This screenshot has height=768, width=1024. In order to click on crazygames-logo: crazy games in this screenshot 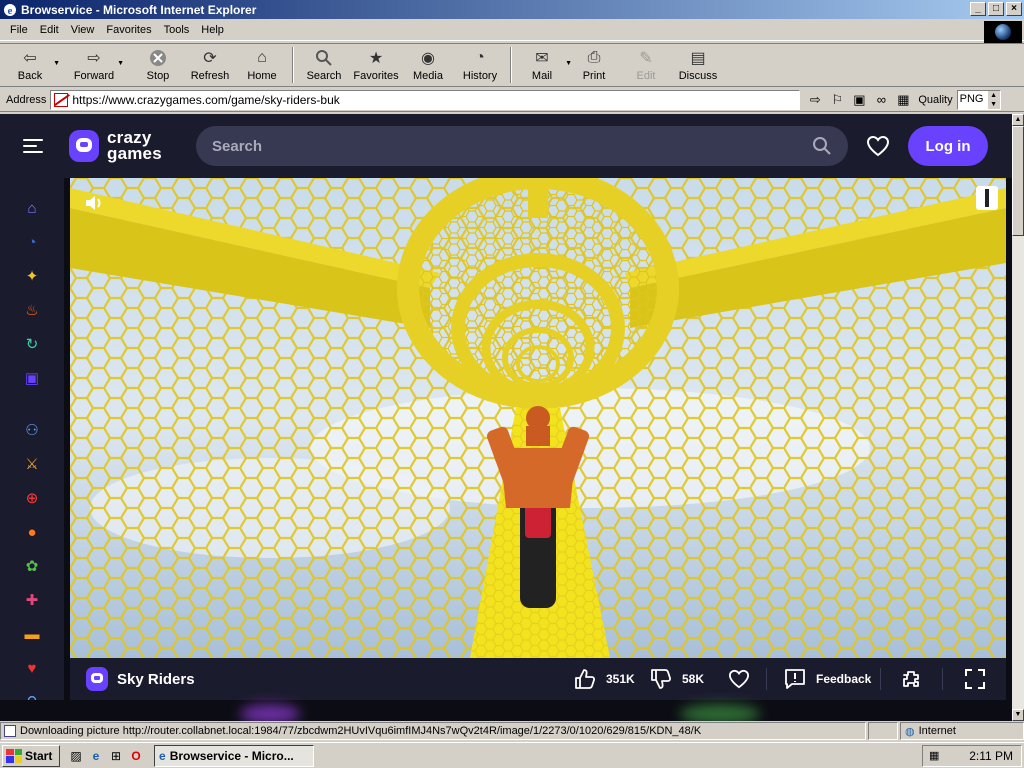, I will do `click(115, 145)`.